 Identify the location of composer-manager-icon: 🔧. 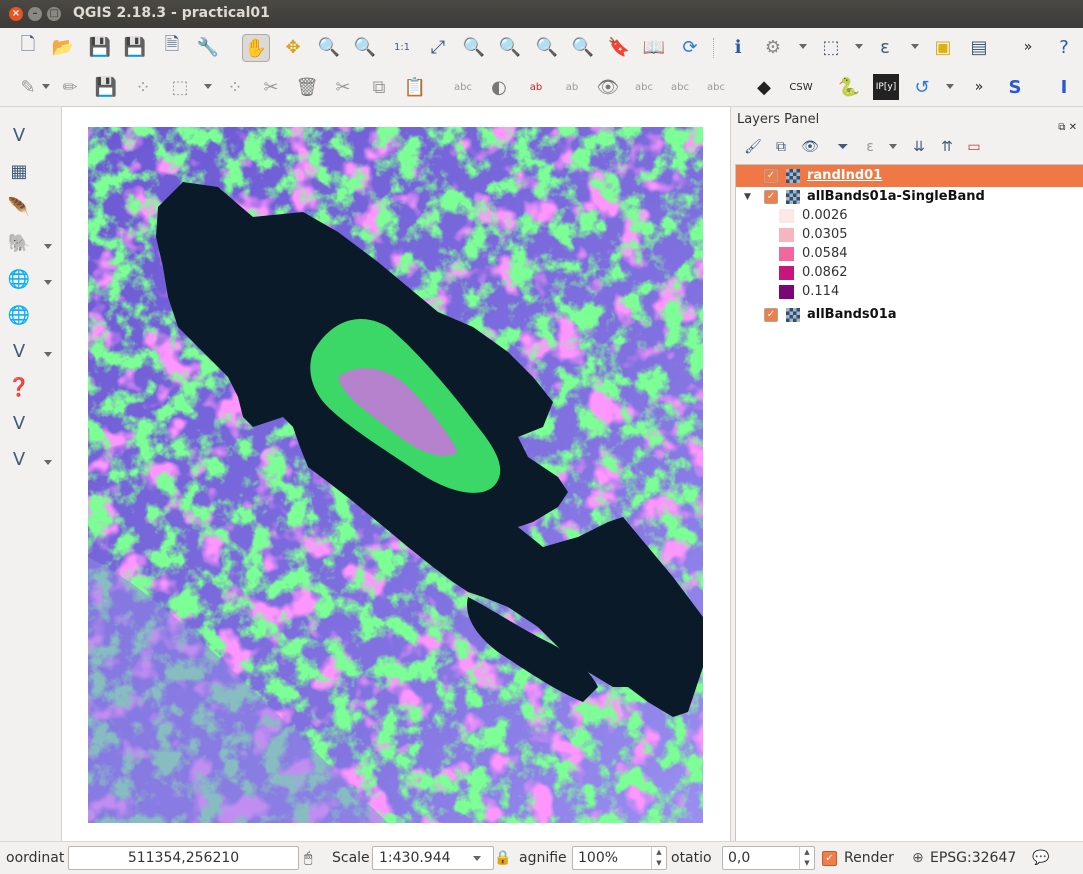
(208, 47).